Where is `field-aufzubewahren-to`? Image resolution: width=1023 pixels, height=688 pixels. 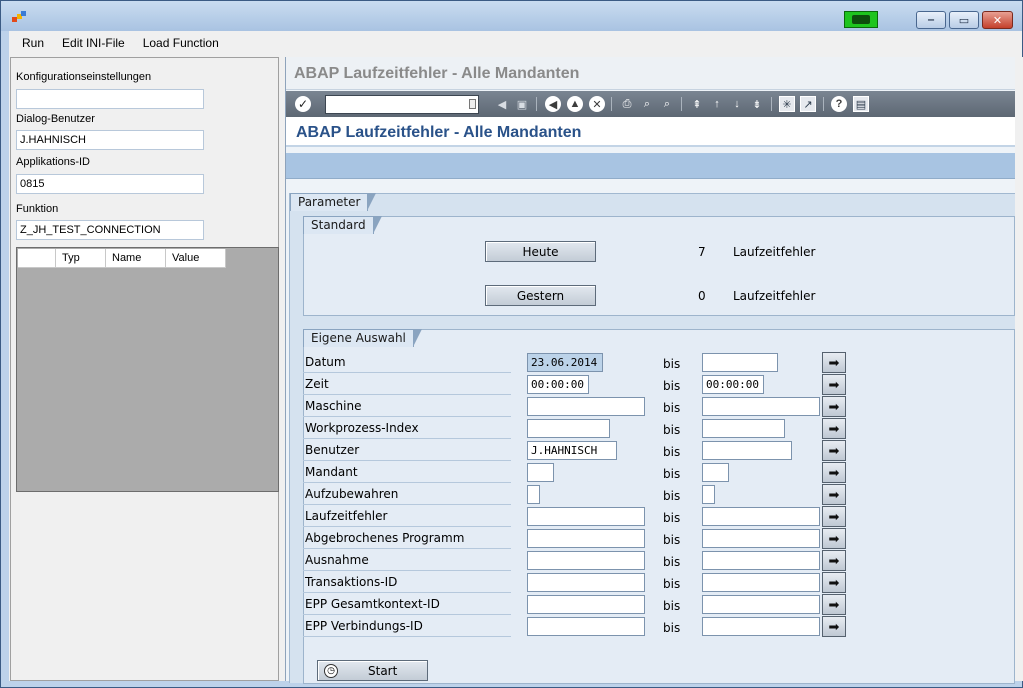
field-aufzubewahren-to is located at coordinates (708, 494).